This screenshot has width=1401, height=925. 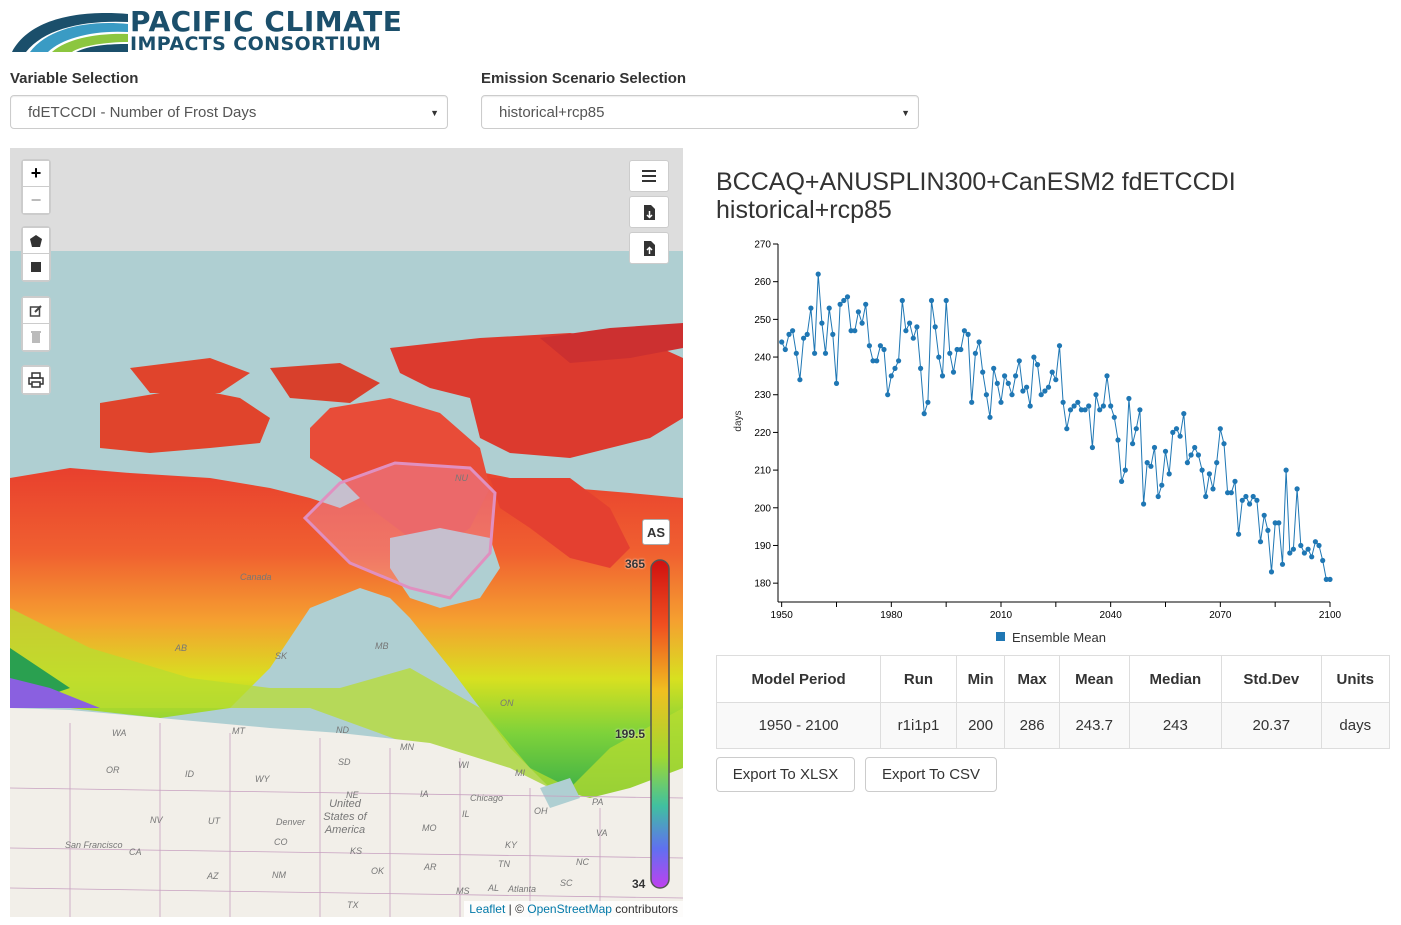 What do you see at coordinates (36, 241) in the screenshot?
I see `draw-polygon-button` at bounding box center [36, 241].